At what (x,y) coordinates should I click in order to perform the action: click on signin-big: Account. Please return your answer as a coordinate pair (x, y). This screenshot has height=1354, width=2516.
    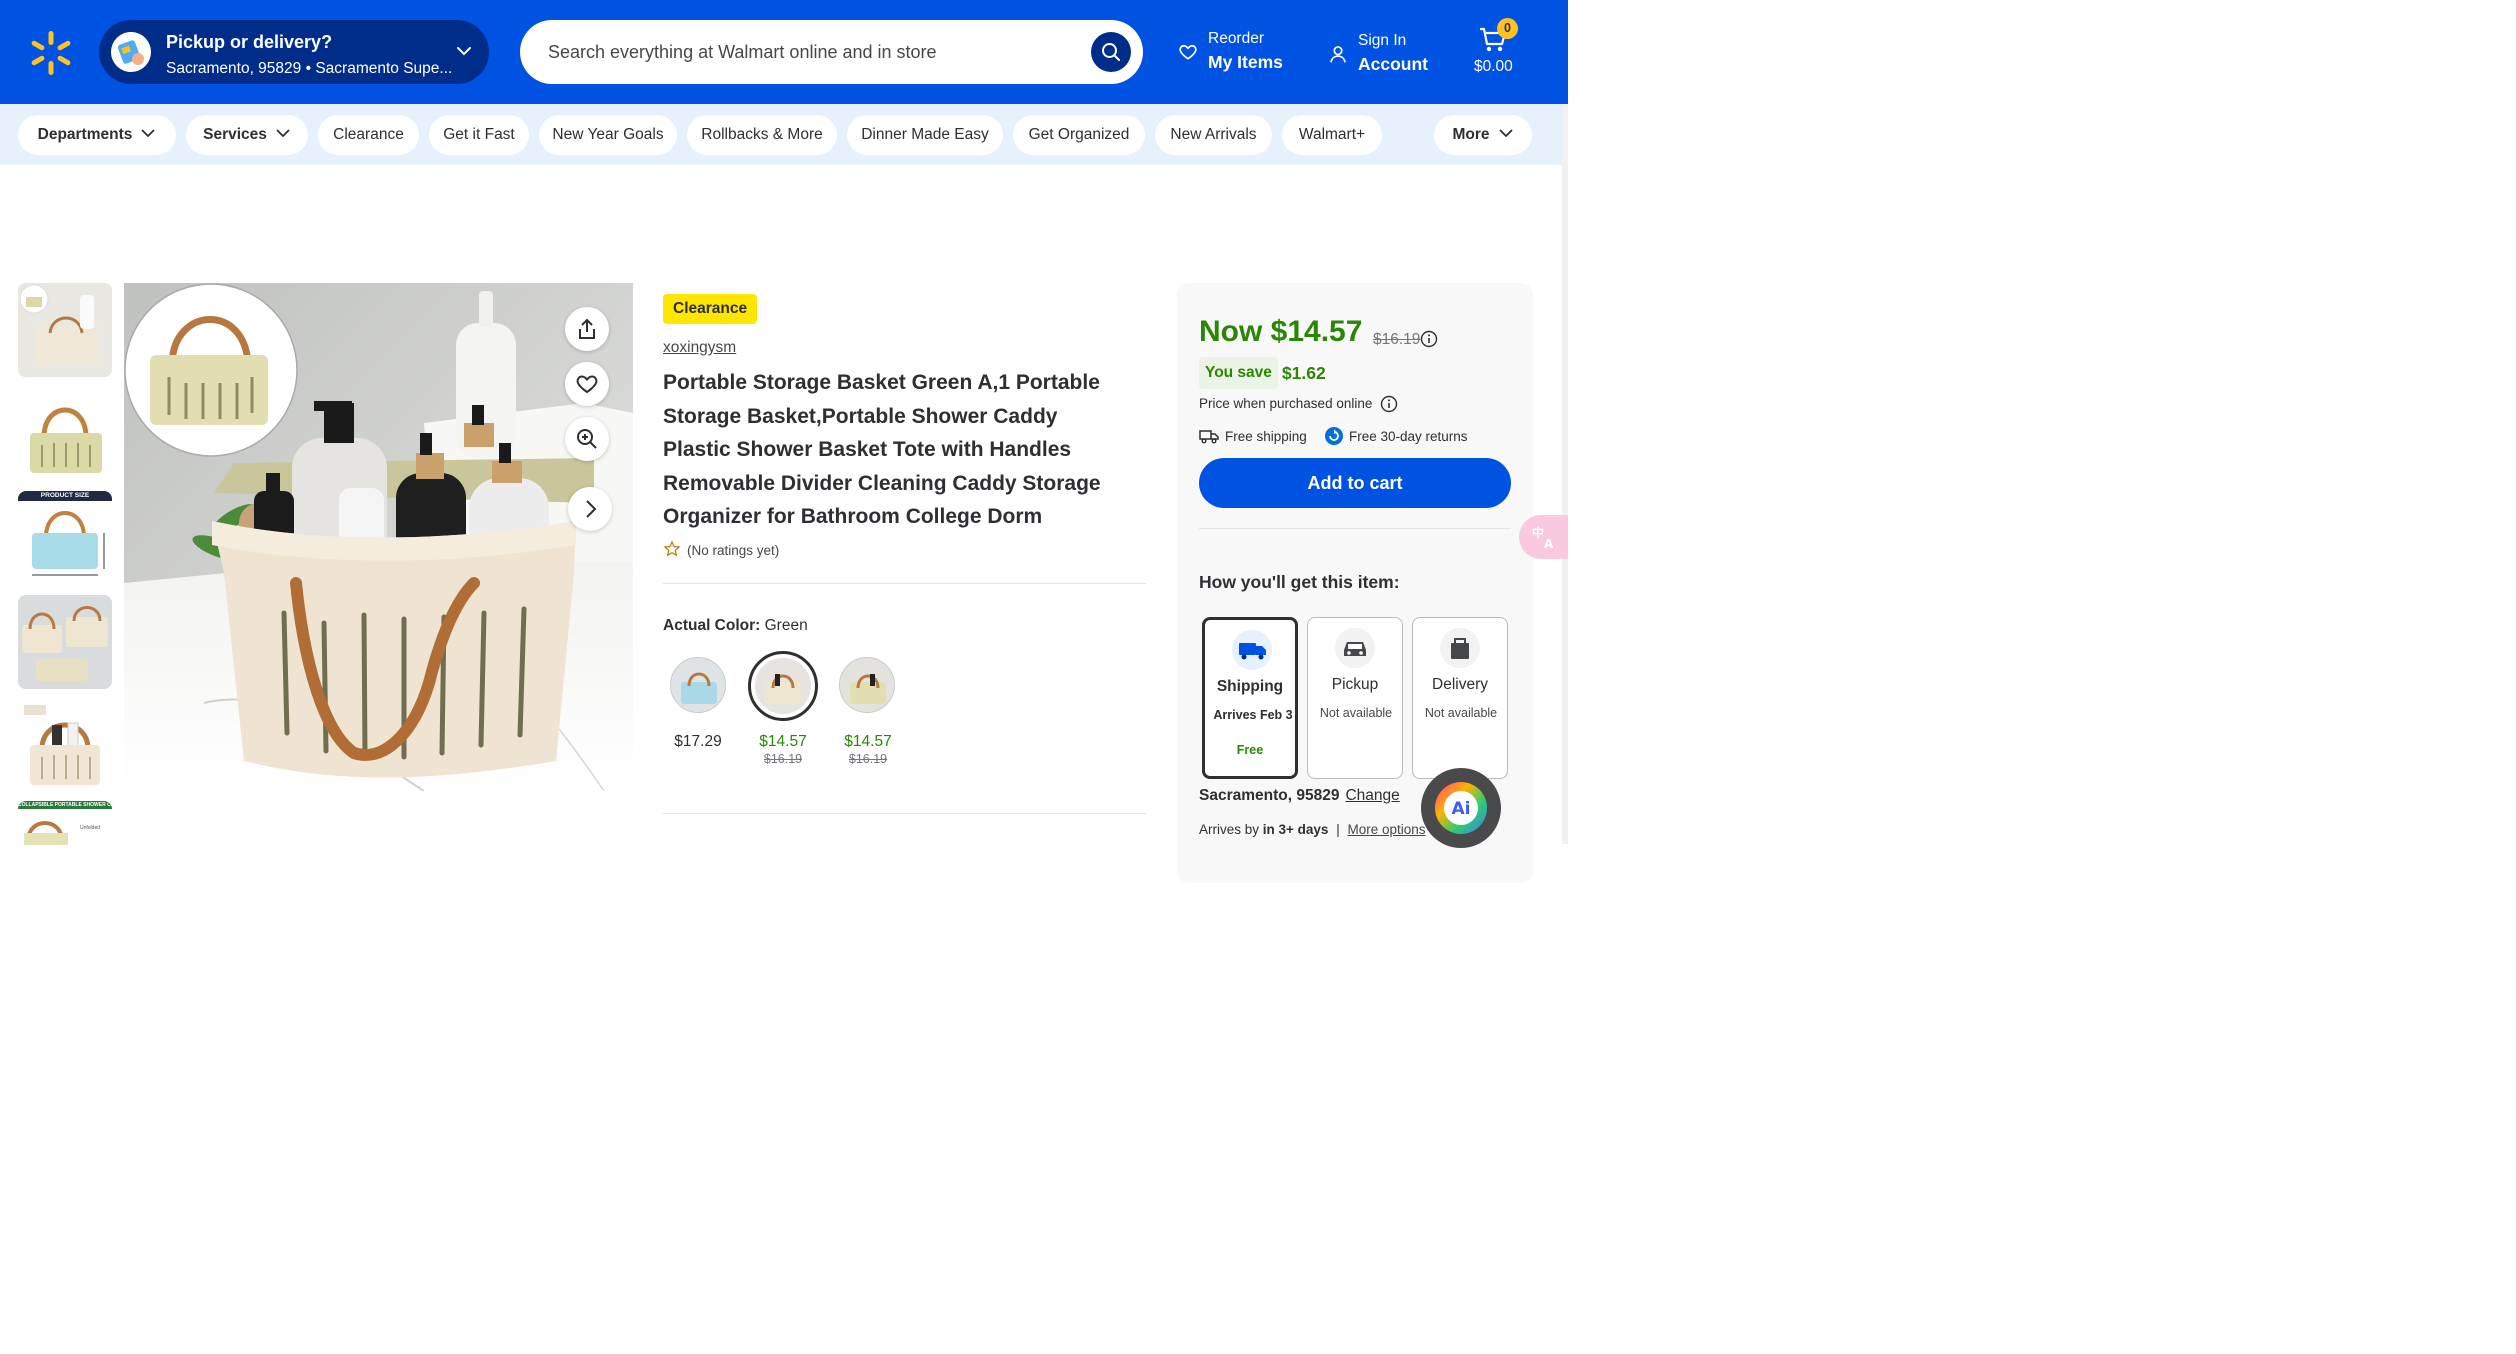
    Looking at the image, I should click on (1393, 64).